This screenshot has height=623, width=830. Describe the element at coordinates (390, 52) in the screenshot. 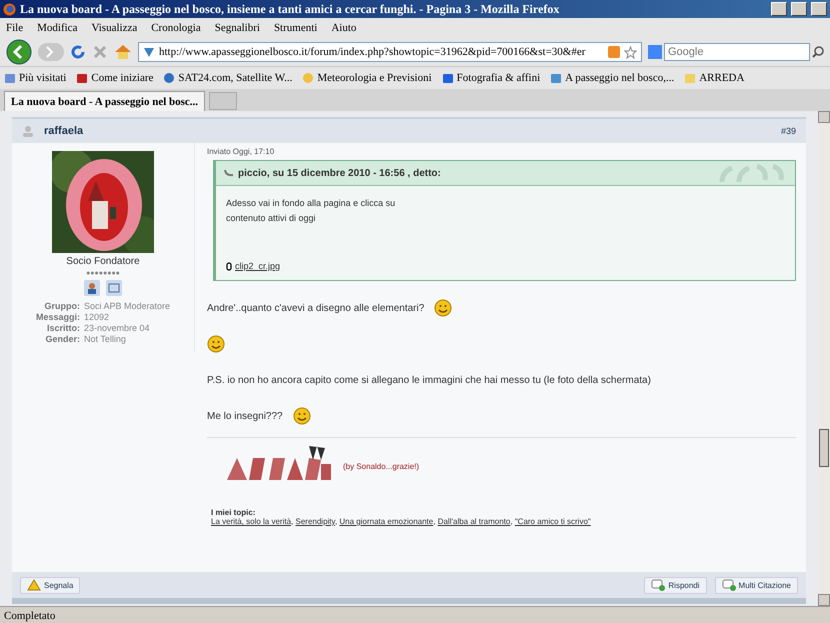

I see `address-field: http://www.apasseggionelbosco.it/forum/index.php?showtopic=31962&pid=700166&st=30&#er` at that location.